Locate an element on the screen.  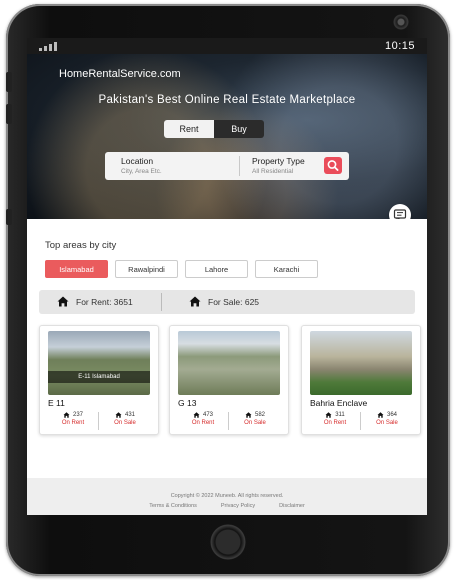
status-bar: 10:15 is located at coordinates (227, 46).